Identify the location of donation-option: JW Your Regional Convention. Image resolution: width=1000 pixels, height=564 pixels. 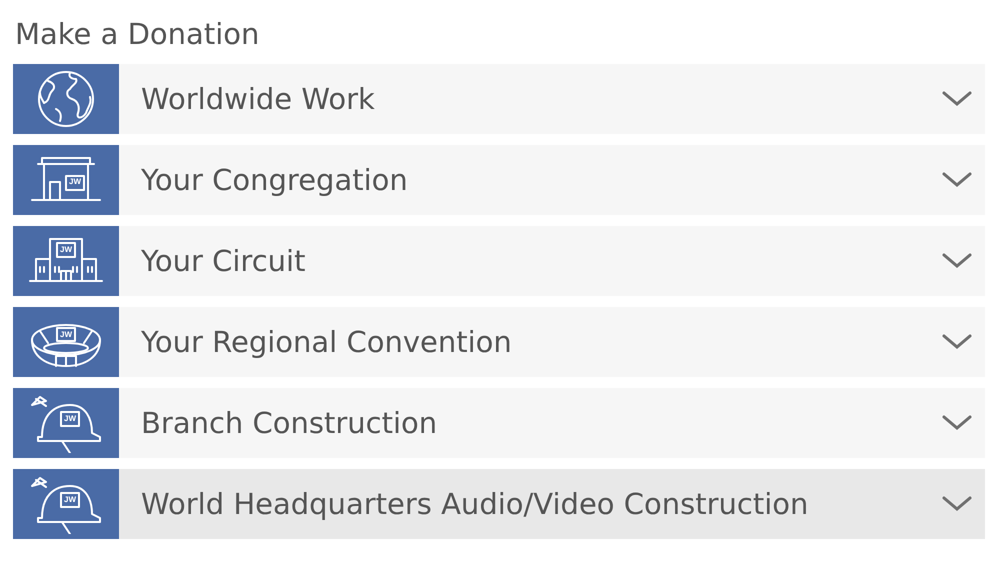
(499, 342).